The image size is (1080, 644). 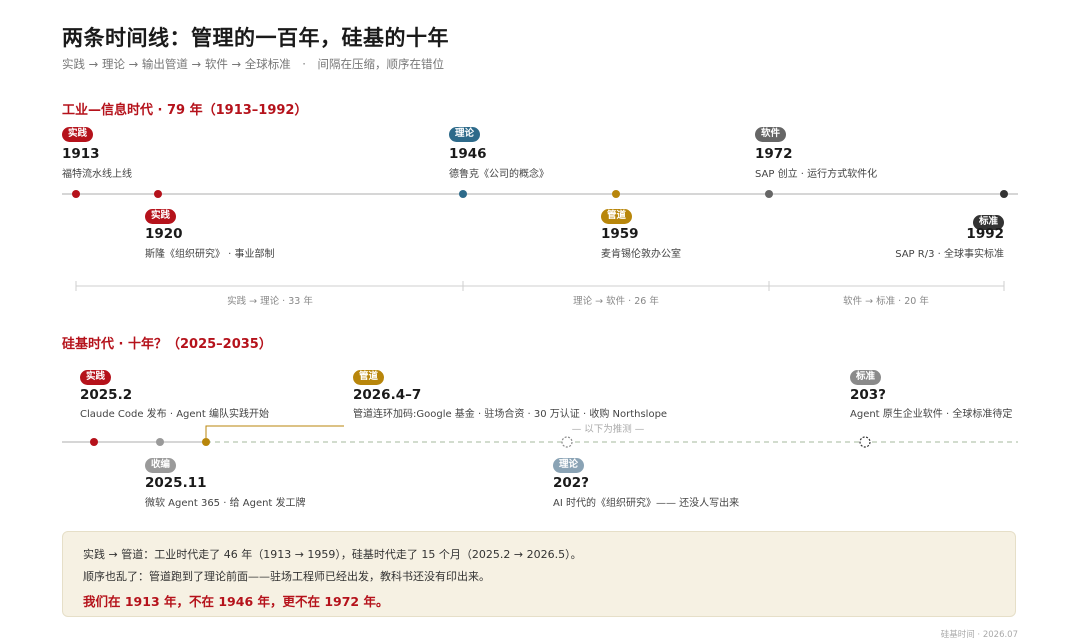 What do you see at coordinates (236, 601) in the screenshot?
I see `callout-conclusion: 我们在 1913 年，不在 1946 年，更不在 1972 年。` at bounding box center [236, 601].